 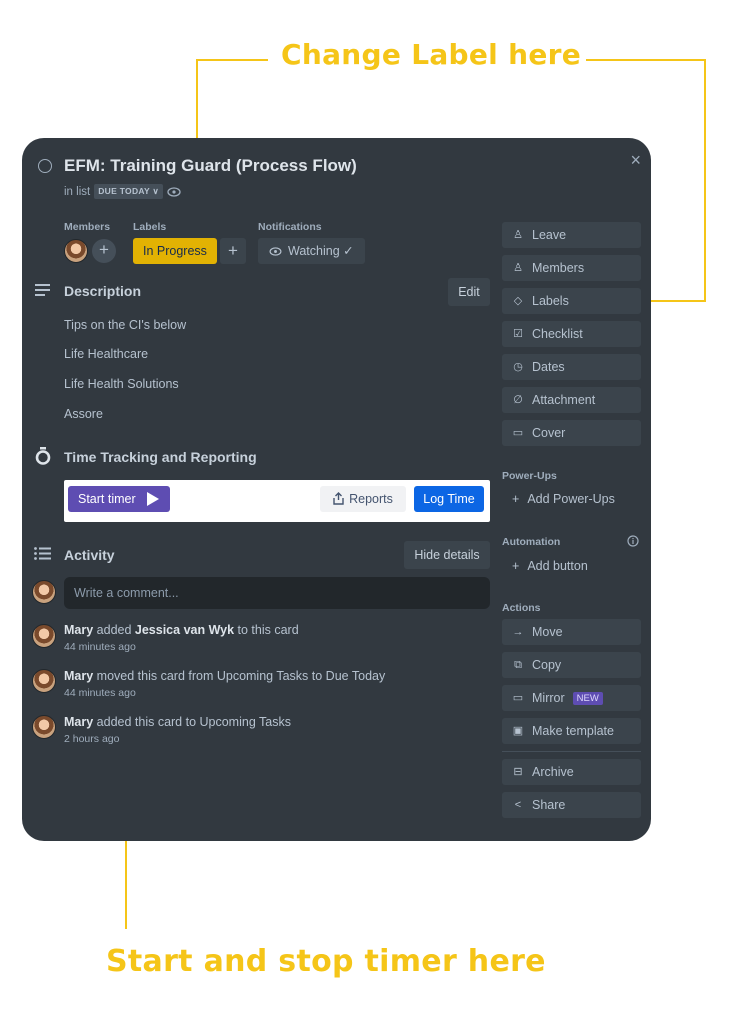 I want to click on activity-text: to this card, so click(x=266, y=630).